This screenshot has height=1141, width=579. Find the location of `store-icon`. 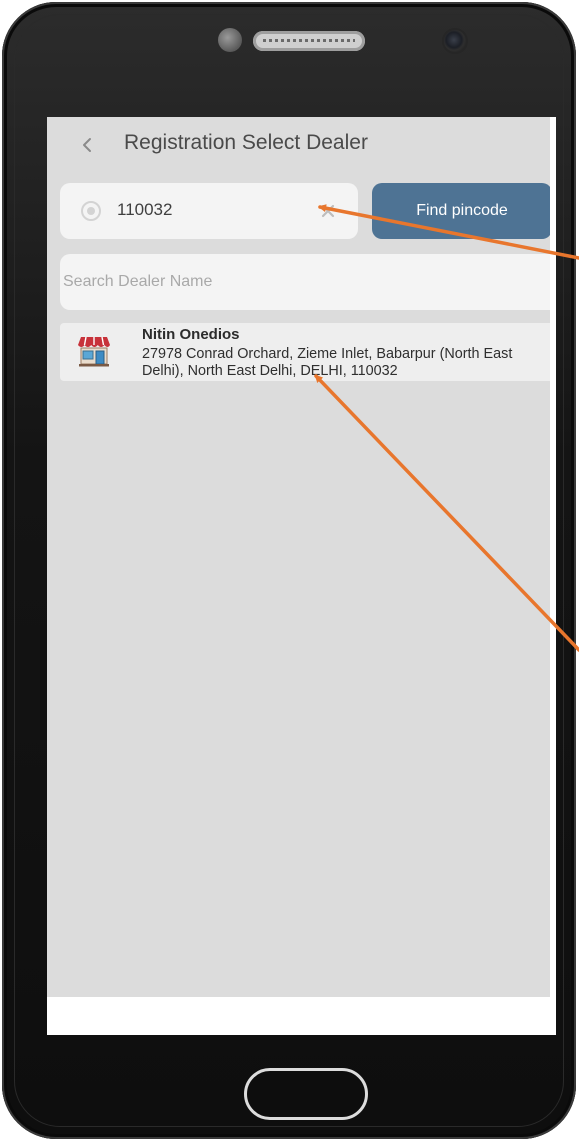

store-icon is located at coordinates (94, 351).